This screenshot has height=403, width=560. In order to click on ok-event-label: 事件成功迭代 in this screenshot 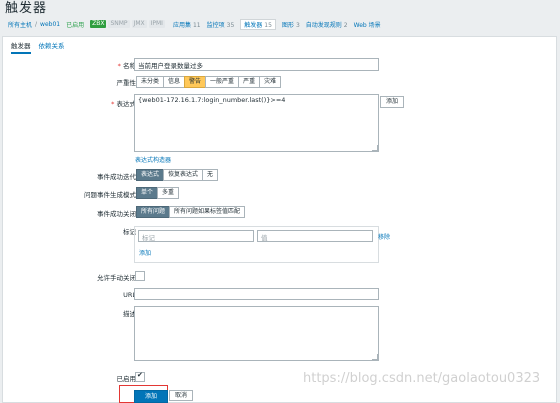, I will do `click(116, 177)`.